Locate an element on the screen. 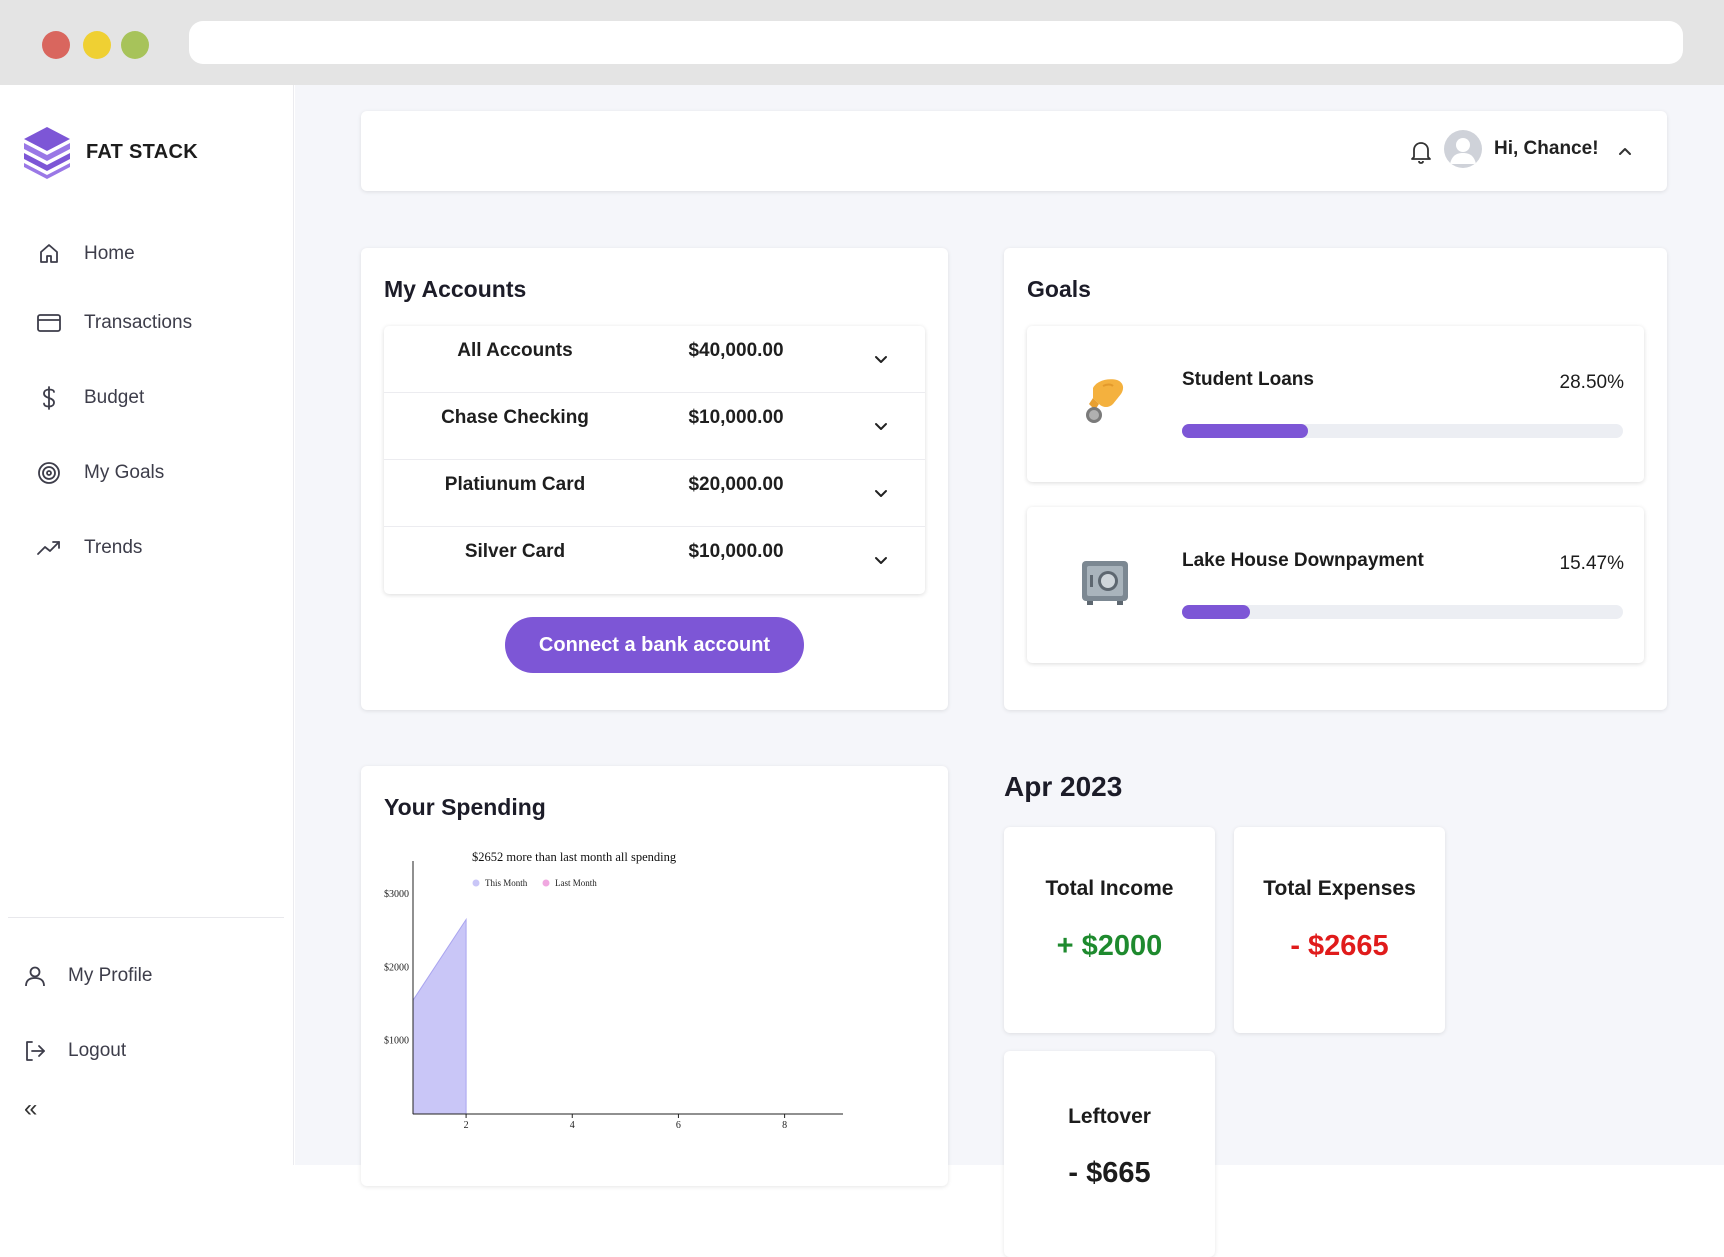 This screenshot has width=1724, height=1257. account-row: Chase Checking $10,000.00 is located at coordinates (654, 426).